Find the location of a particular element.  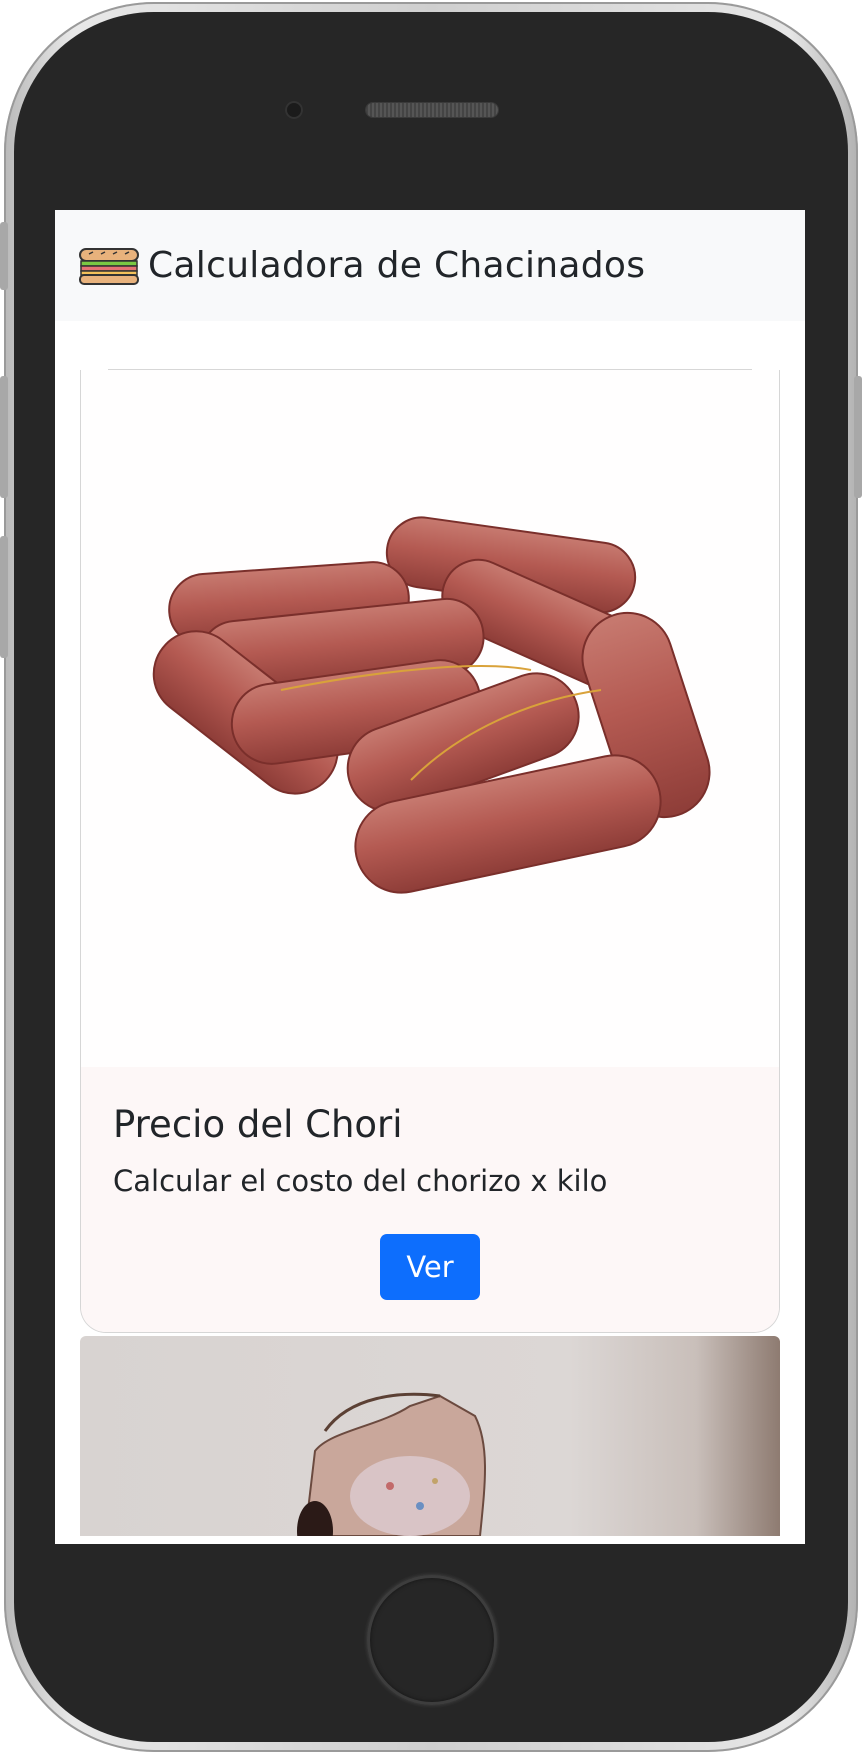

sandwich-icon is located at coordinates (109, 266).